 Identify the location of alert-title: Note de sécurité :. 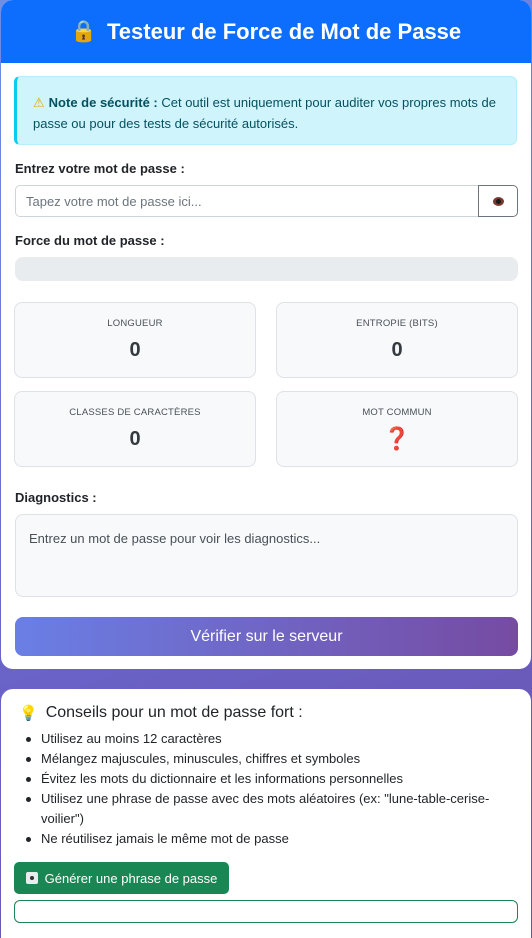
(103, 102).